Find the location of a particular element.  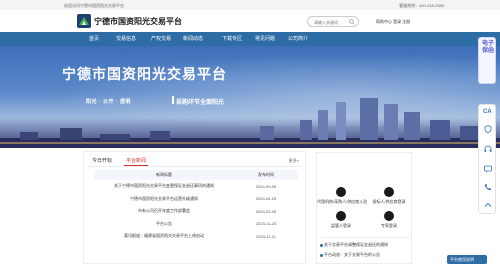

table-row: 喜讯报道｜福建省国资阳光交易平台上线启动 2023-11-11 is located at coordinates (196, 236).